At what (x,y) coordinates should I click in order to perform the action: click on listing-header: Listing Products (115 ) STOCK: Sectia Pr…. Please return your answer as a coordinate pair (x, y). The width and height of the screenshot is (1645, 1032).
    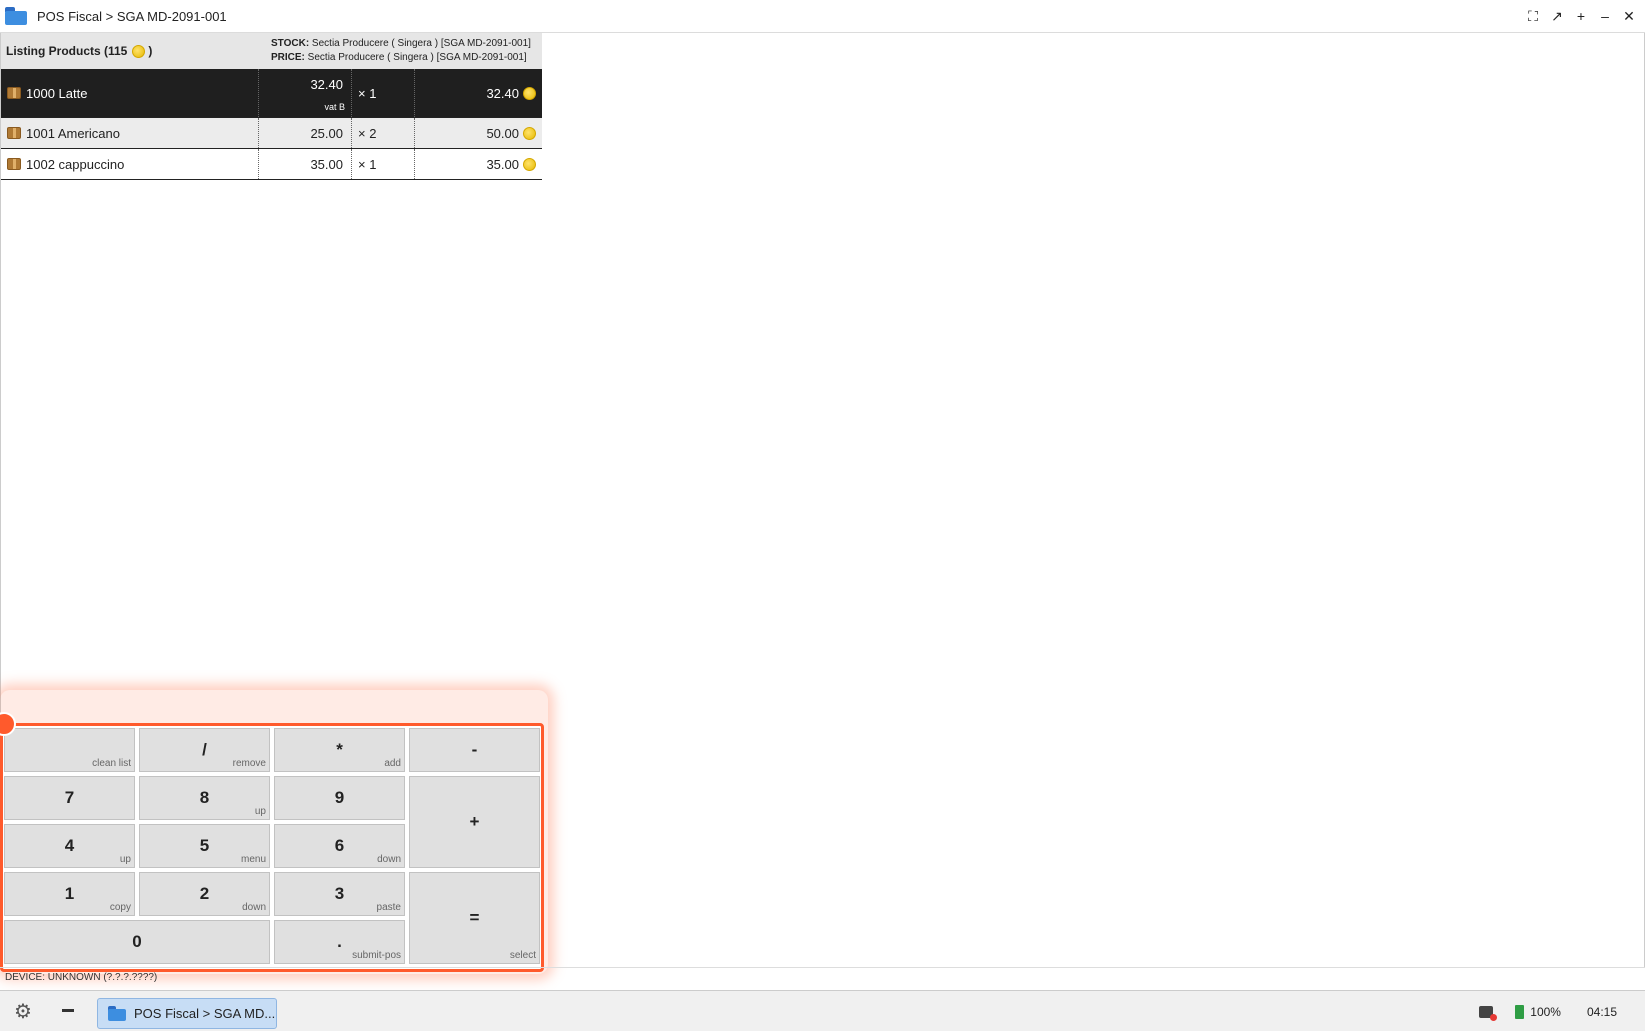
    Looking at the image, I should click on (271, 51).